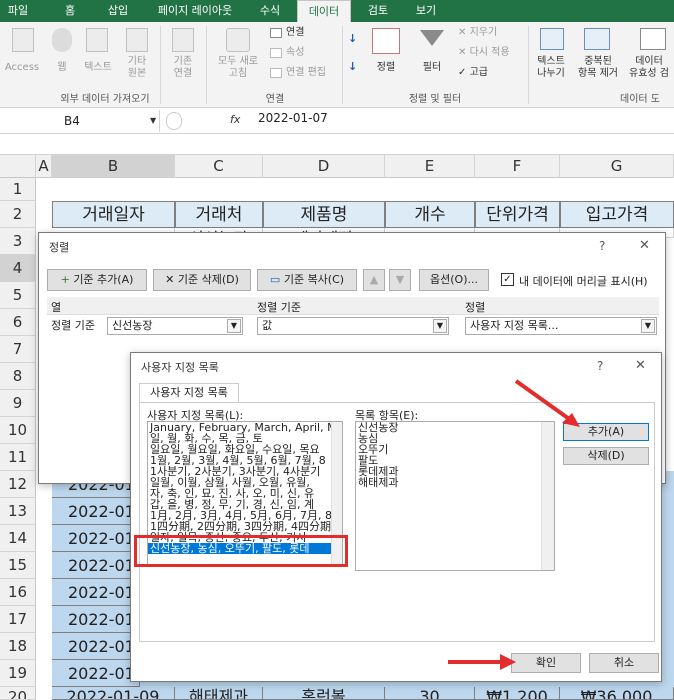 The width and height of the screenshot is (674, 700). I want to click on list-entries-textarea: 신선농장 농심 오뚜기 팔도 롯데제과 해태제과, so click(455, 496).